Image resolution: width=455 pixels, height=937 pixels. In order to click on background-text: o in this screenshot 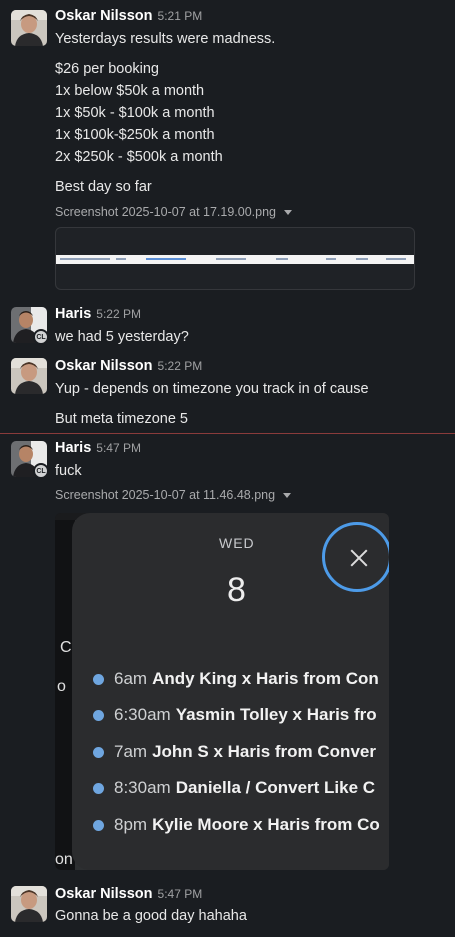, I will do `click(61, 686)`.